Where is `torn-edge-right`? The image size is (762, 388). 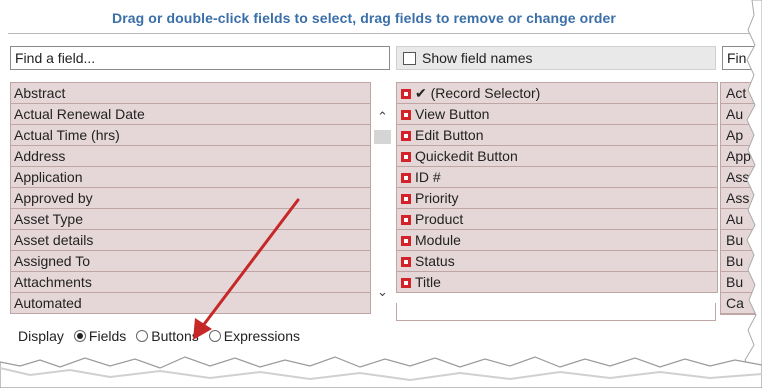 torn-edge-right is located at coordinates (753, 194).